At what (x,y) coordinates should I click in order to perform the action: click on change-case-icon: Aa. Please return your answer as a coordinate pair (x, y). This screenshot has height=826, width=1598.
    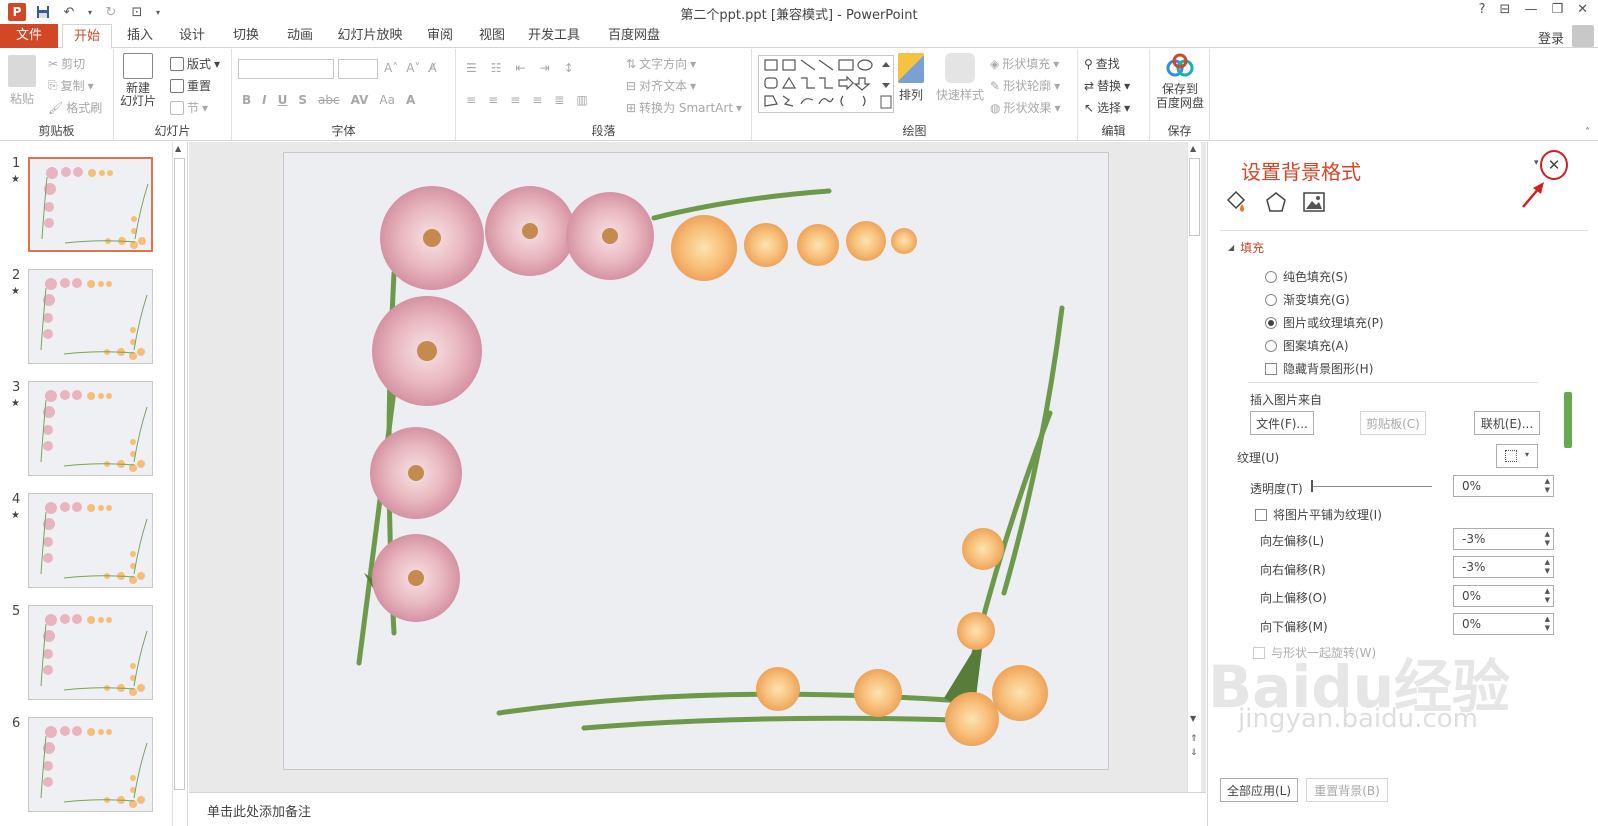
    Looking at the image, I should click on (387, 100).